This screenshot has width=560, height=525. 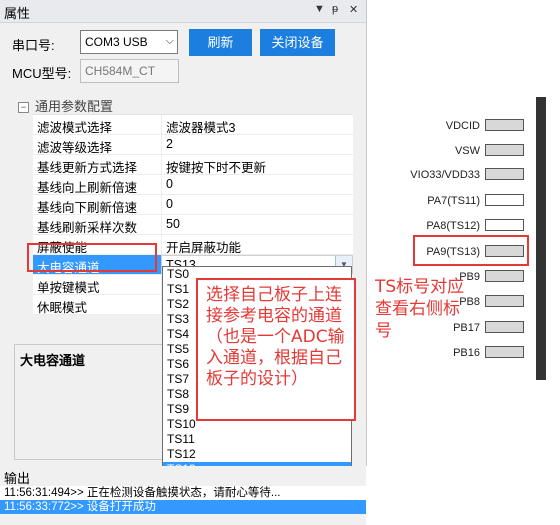 What do you see at coordinates (466, 353) in the screenshot?
I see `pin-label: PB16` at bounding box center [466, 353].